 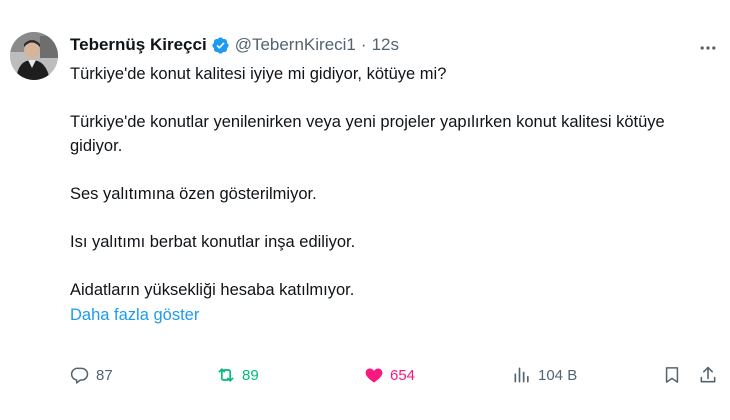 What do you see at coordinates (250, 375) in the screenshot?
I see `retweet-count: 89` at bounding box center [250, 375].